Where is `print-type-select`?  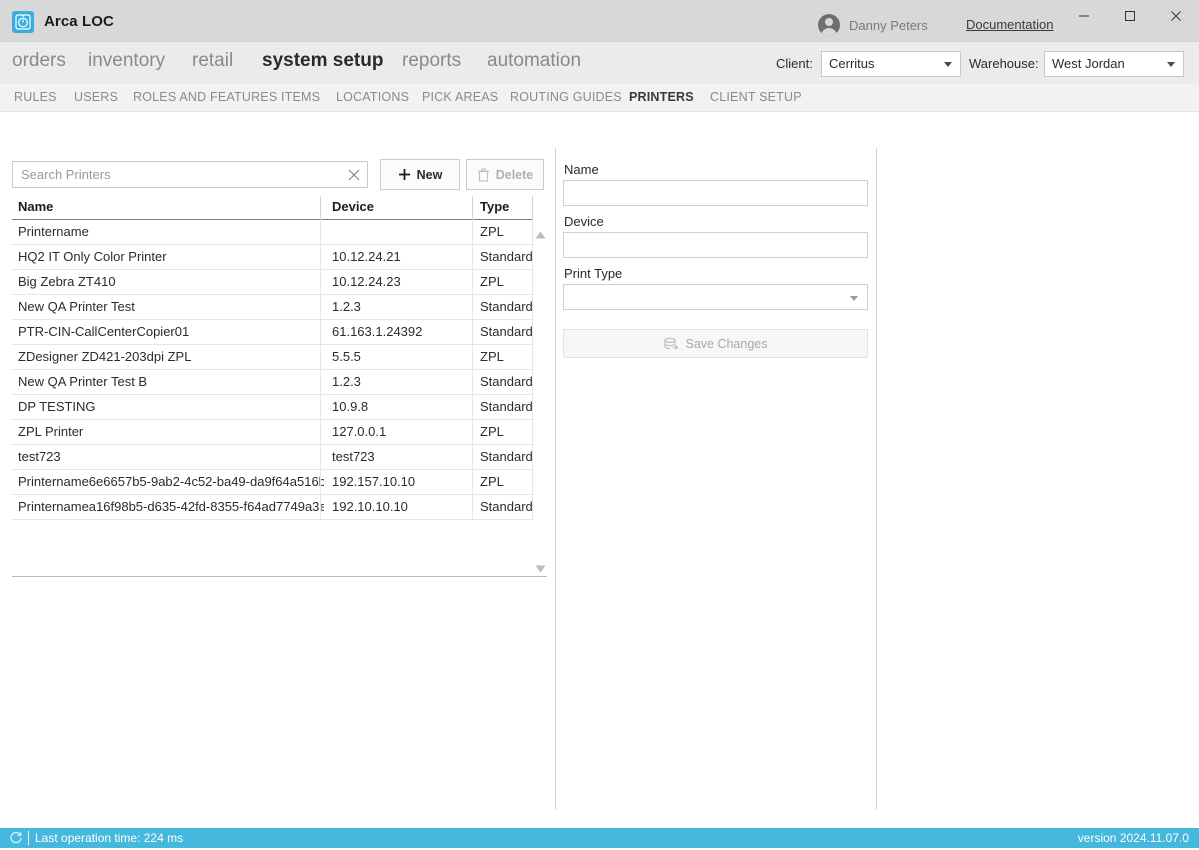
print-type-select is located at coordinates (715, 297).